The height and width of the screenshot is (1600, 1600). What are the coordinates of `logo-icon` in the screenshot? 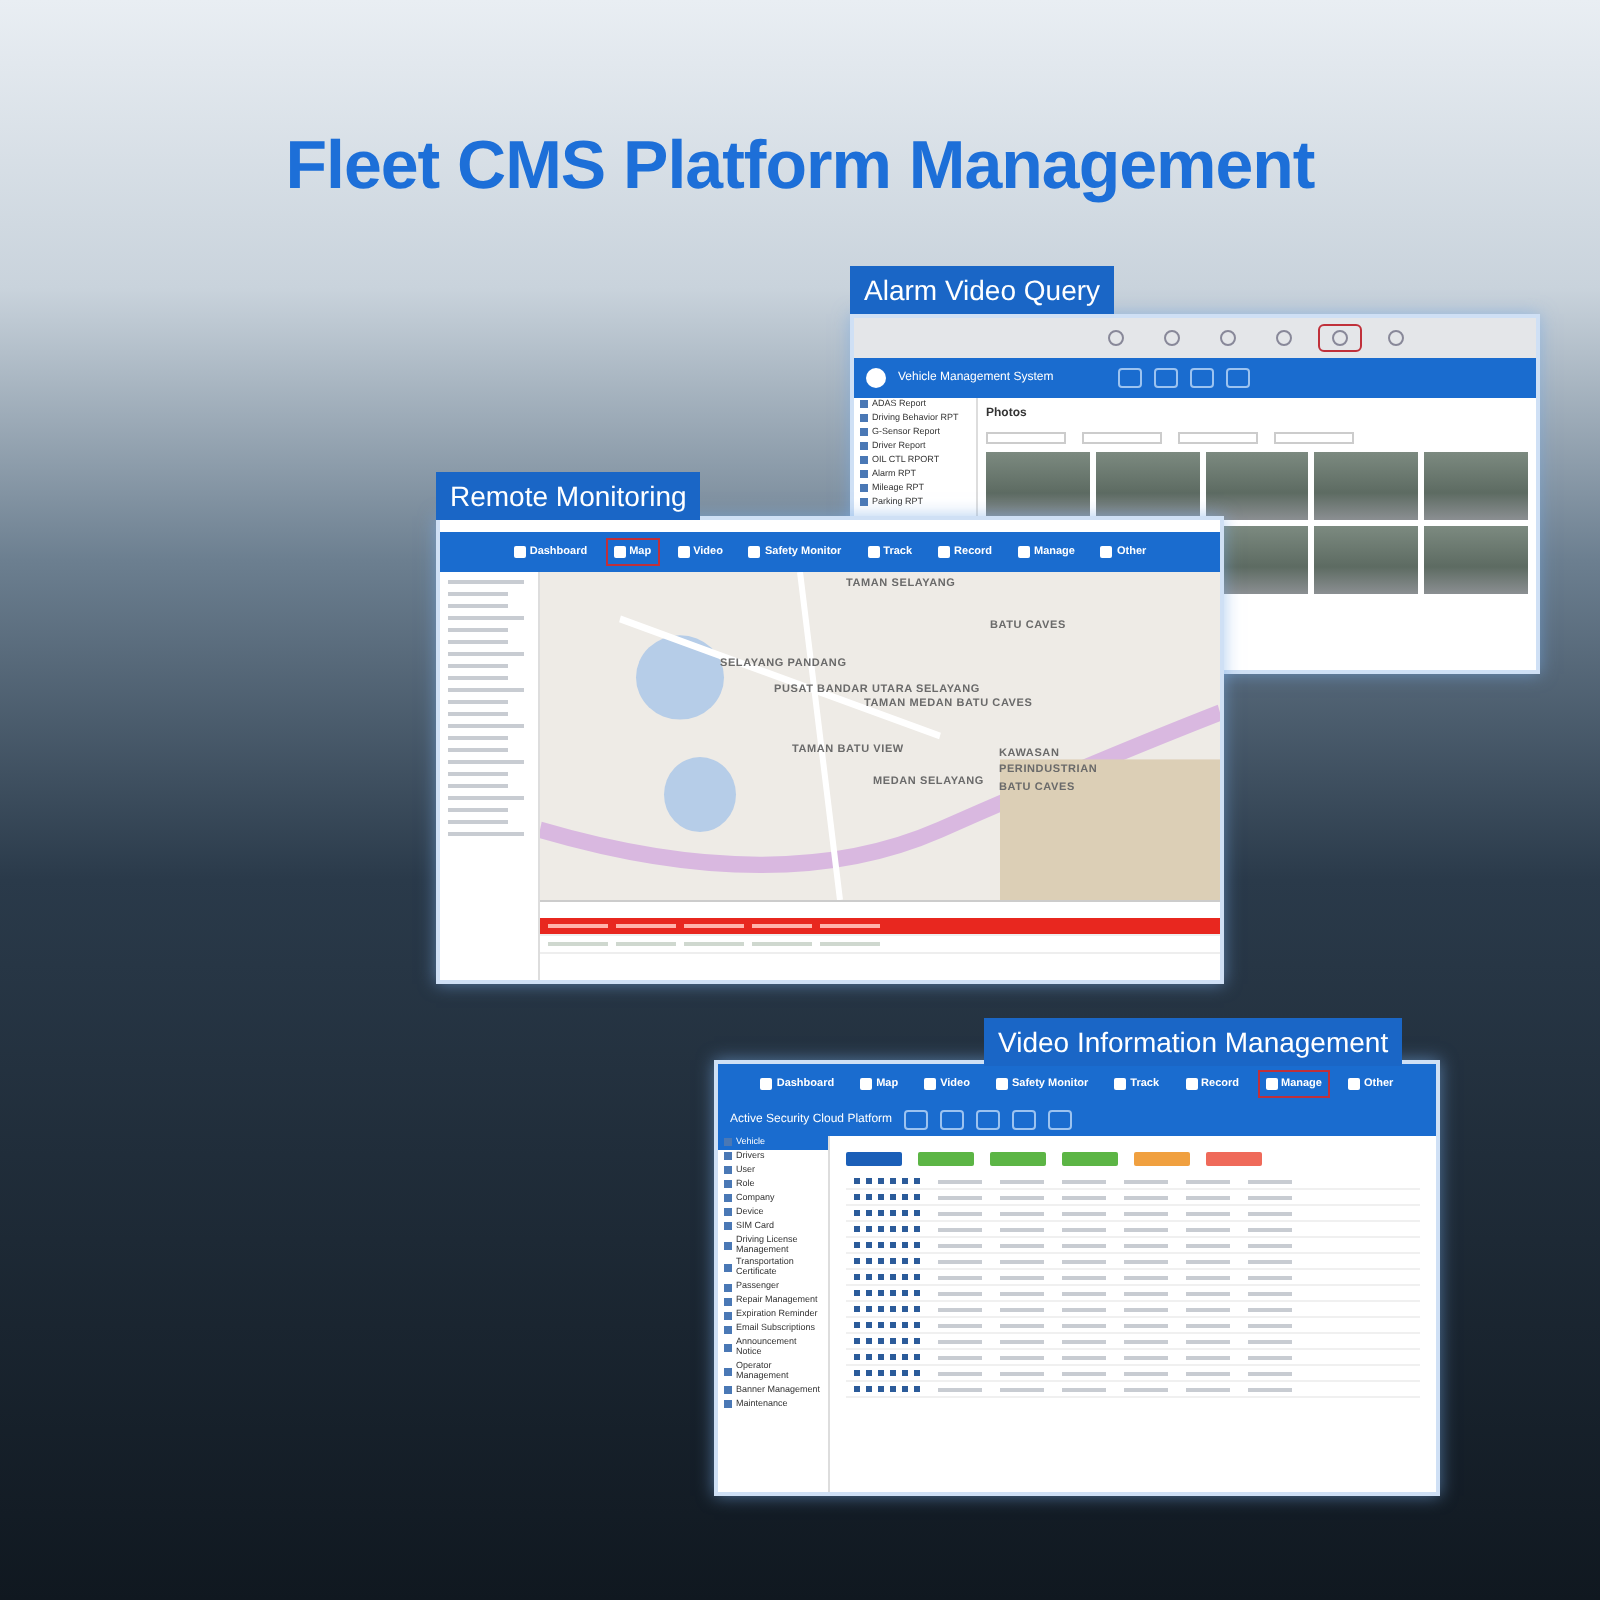 It's located at (876, 378).